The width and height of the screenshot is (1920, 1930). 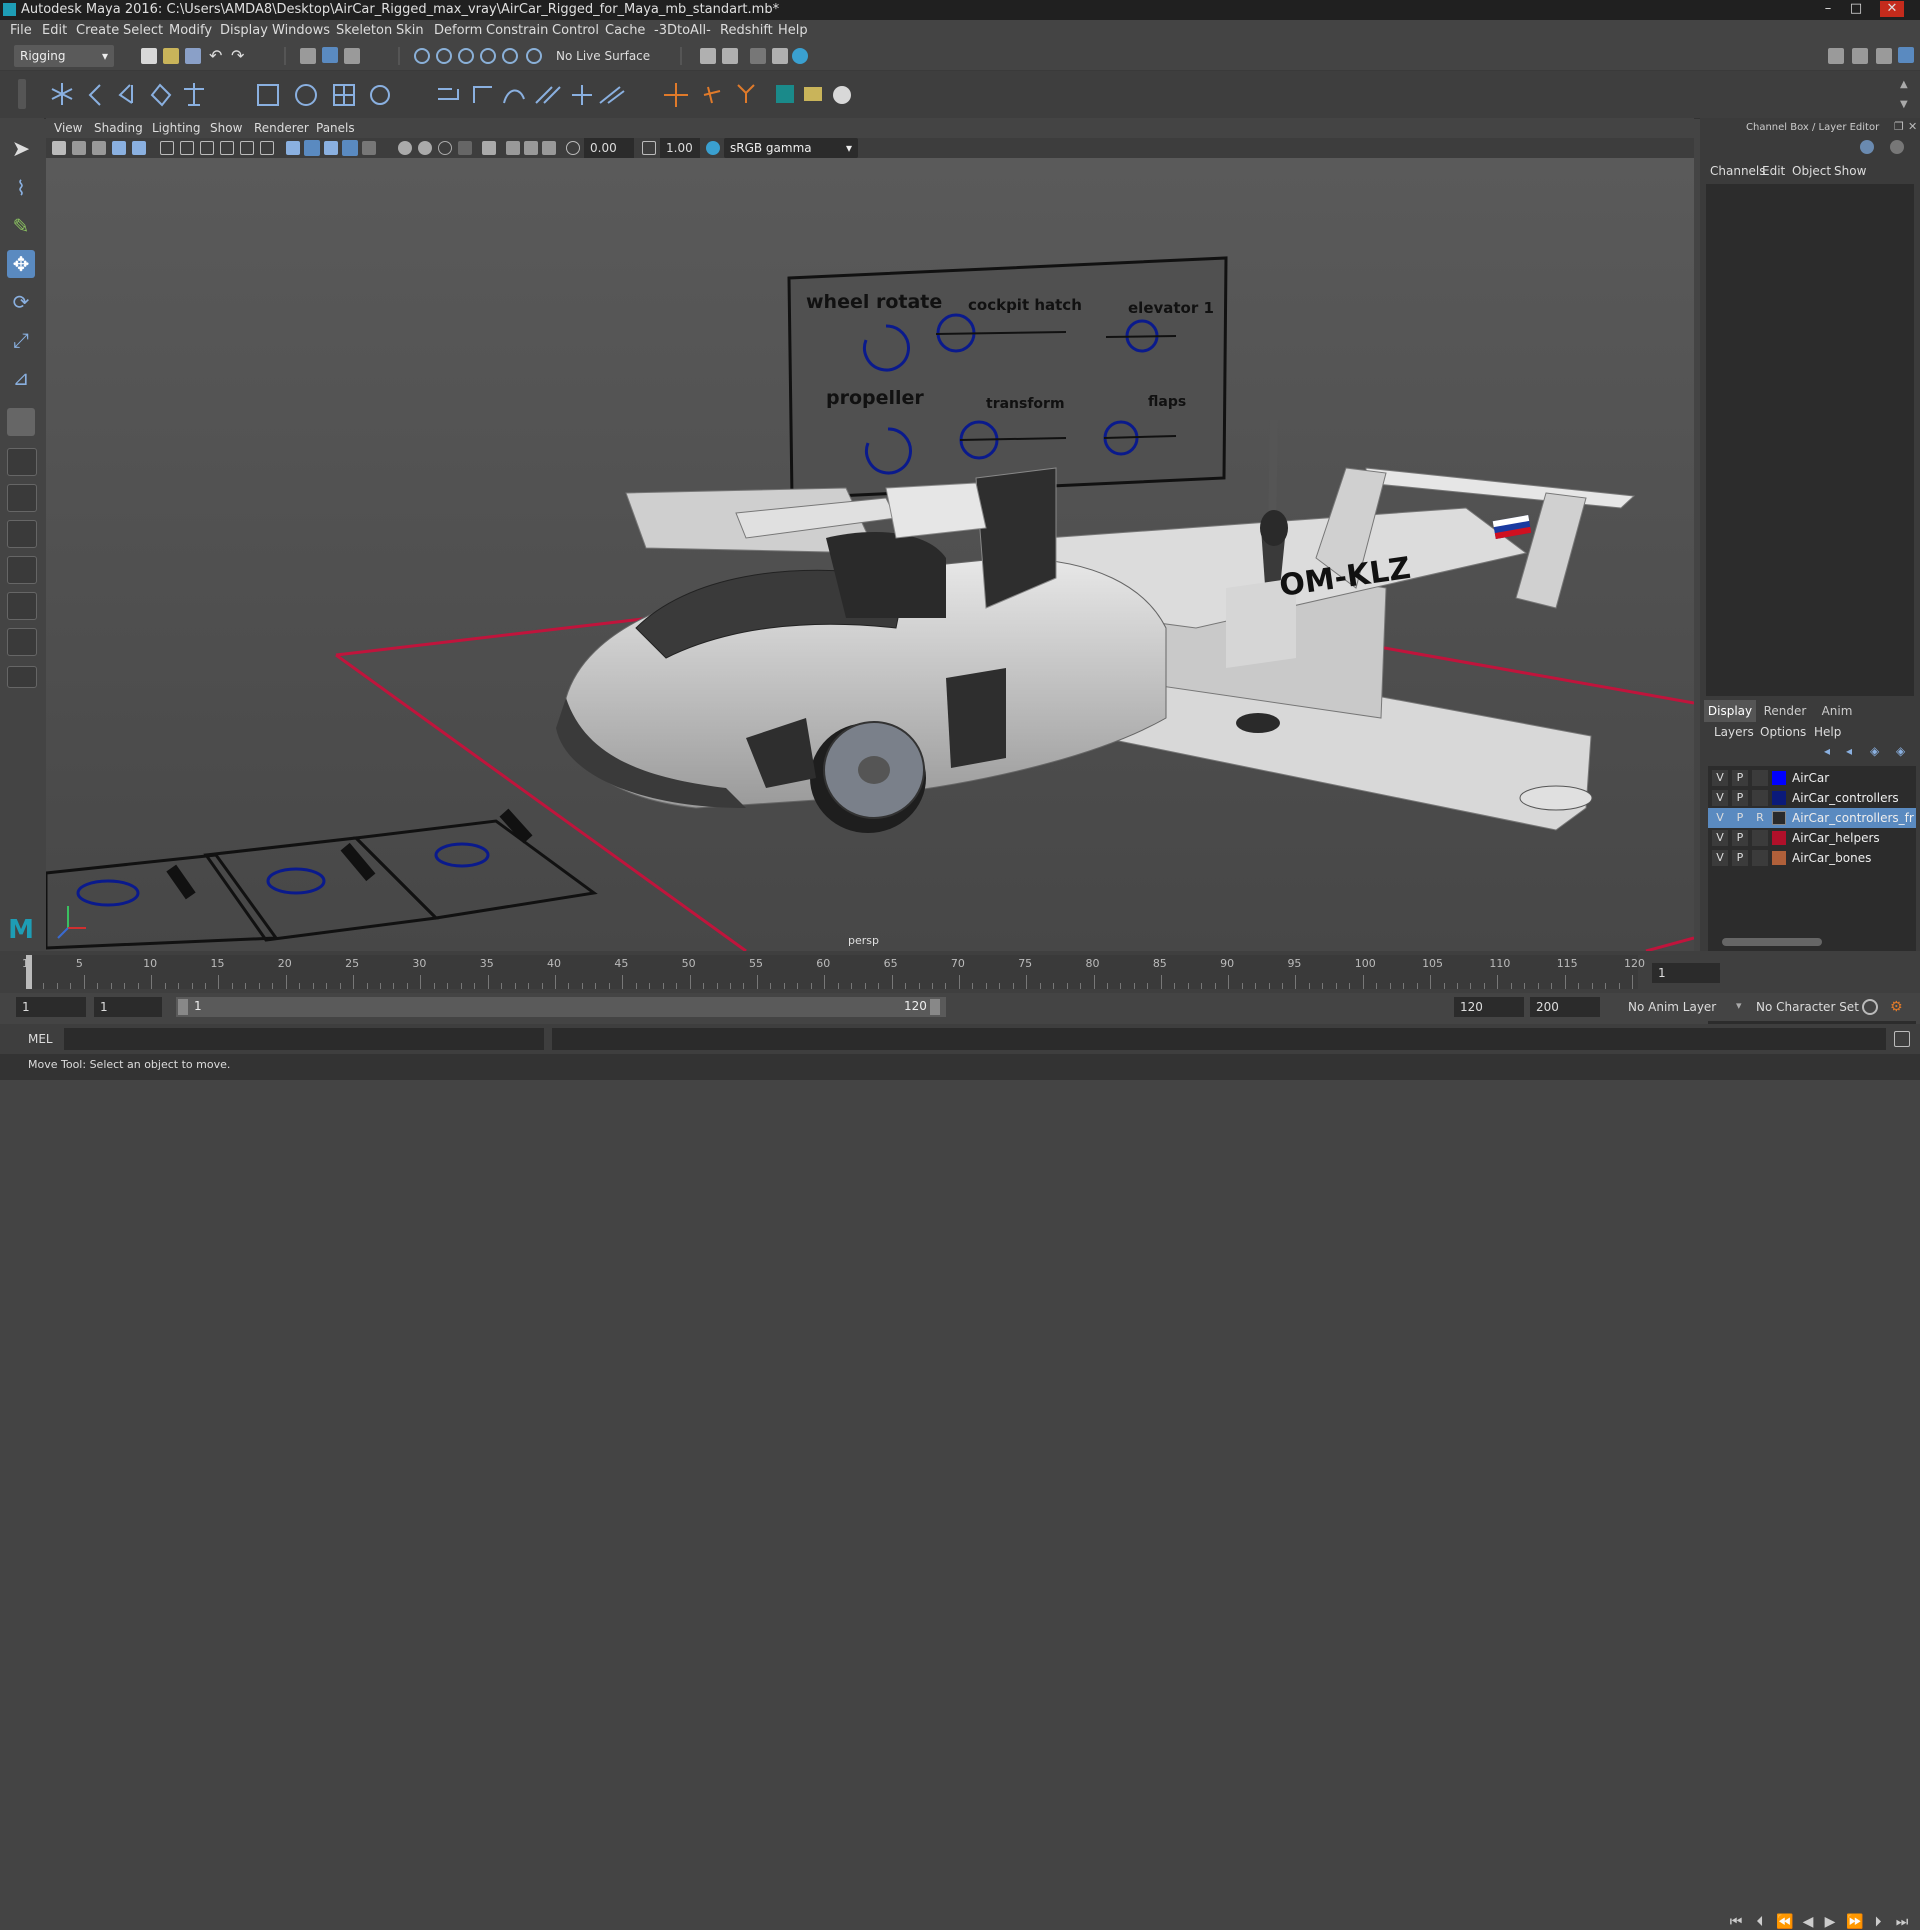 I want to click on step-back-frame-icon: ⏴, so click(x=1760, y=1922).